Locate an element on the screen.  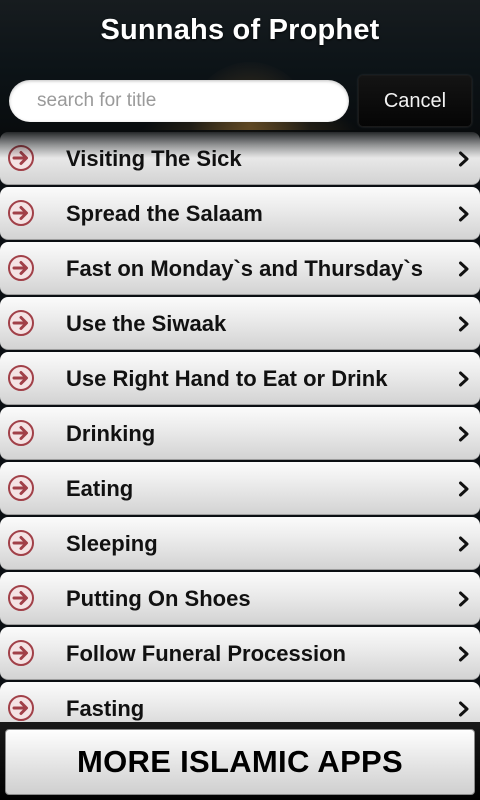
list-item-label: Sleeping is located at coordinates (112, 543).